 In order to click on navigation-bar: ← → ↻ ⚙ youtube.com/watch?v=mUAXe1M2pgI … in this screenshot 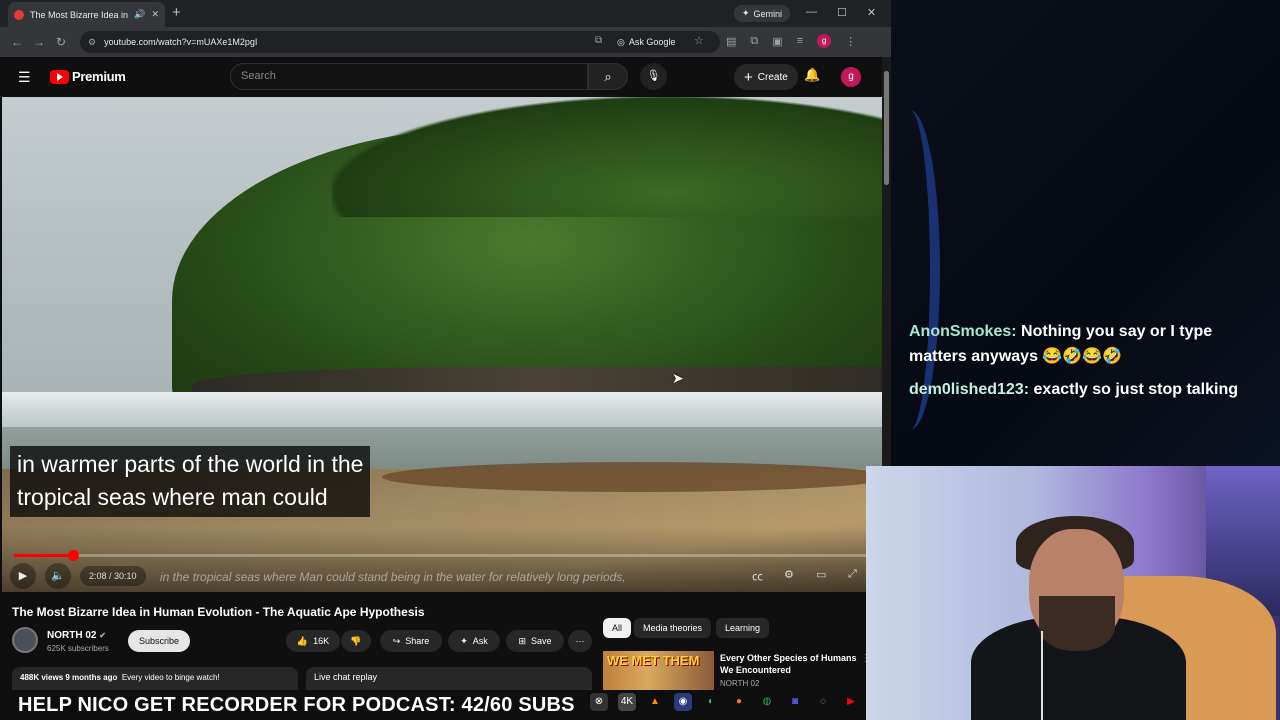, I will do `click(445, 42)`.